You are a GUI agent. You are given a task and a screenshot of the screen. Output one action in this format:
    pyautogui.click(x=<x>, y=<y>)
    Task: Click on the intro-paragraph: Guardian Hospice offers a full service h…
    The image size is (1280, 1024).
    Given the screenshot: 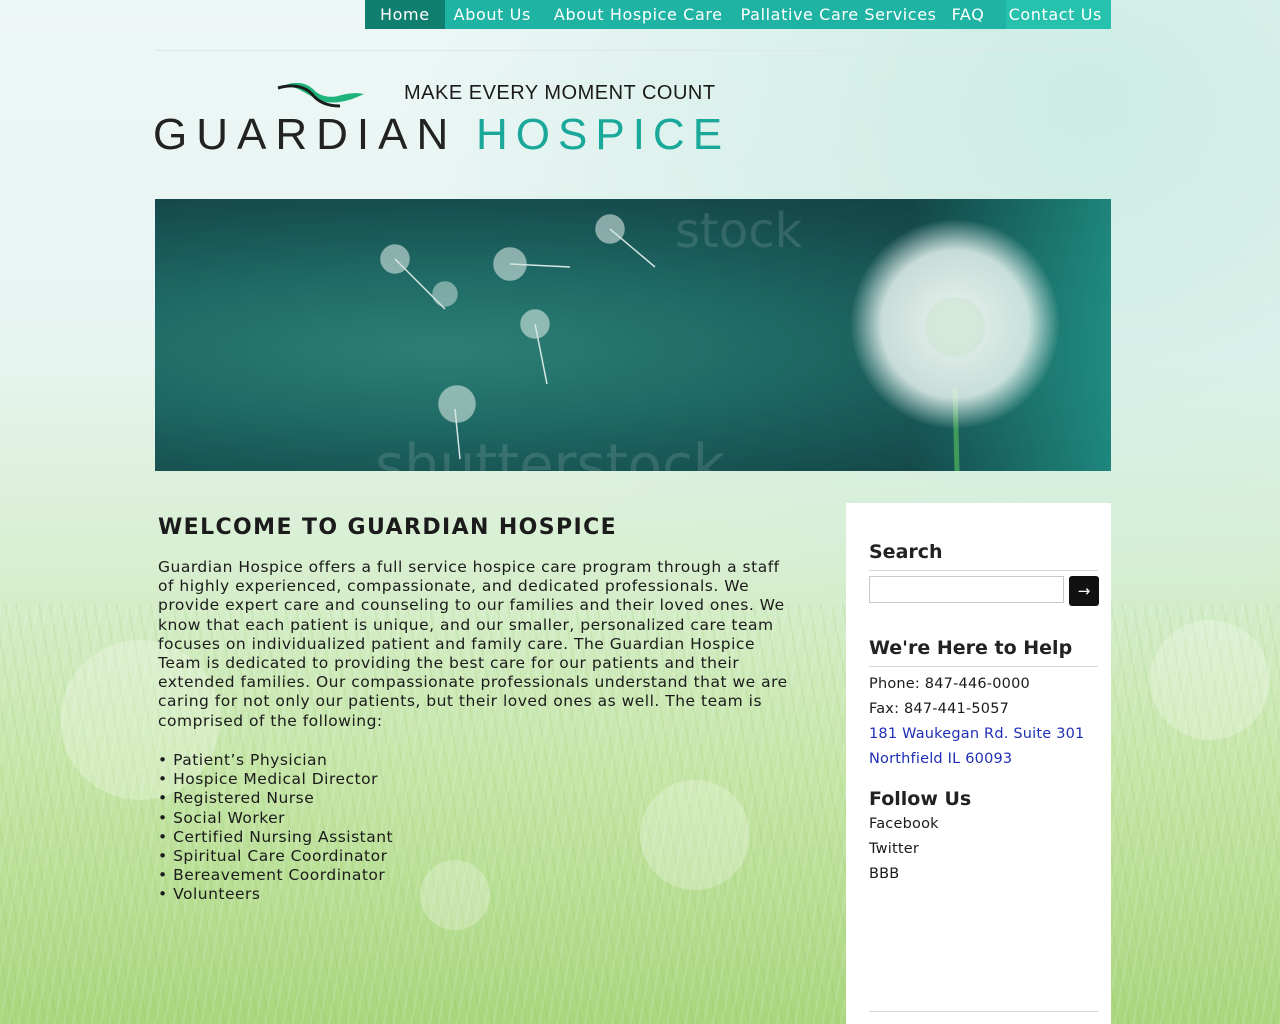 What is the action you would take?
    pyautogui.click(x=473, y=644)
    